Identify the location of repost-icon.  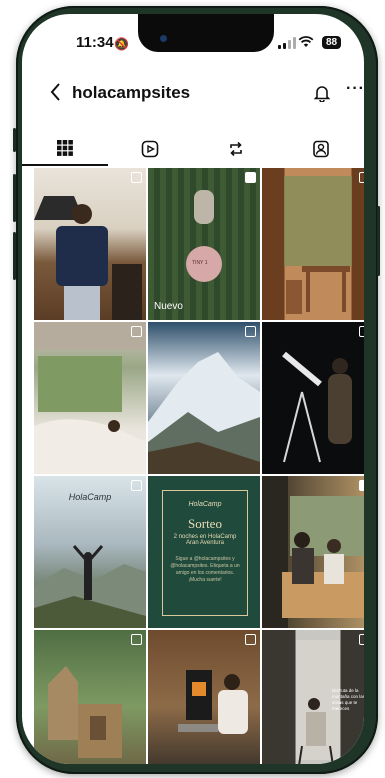
(235, 149).